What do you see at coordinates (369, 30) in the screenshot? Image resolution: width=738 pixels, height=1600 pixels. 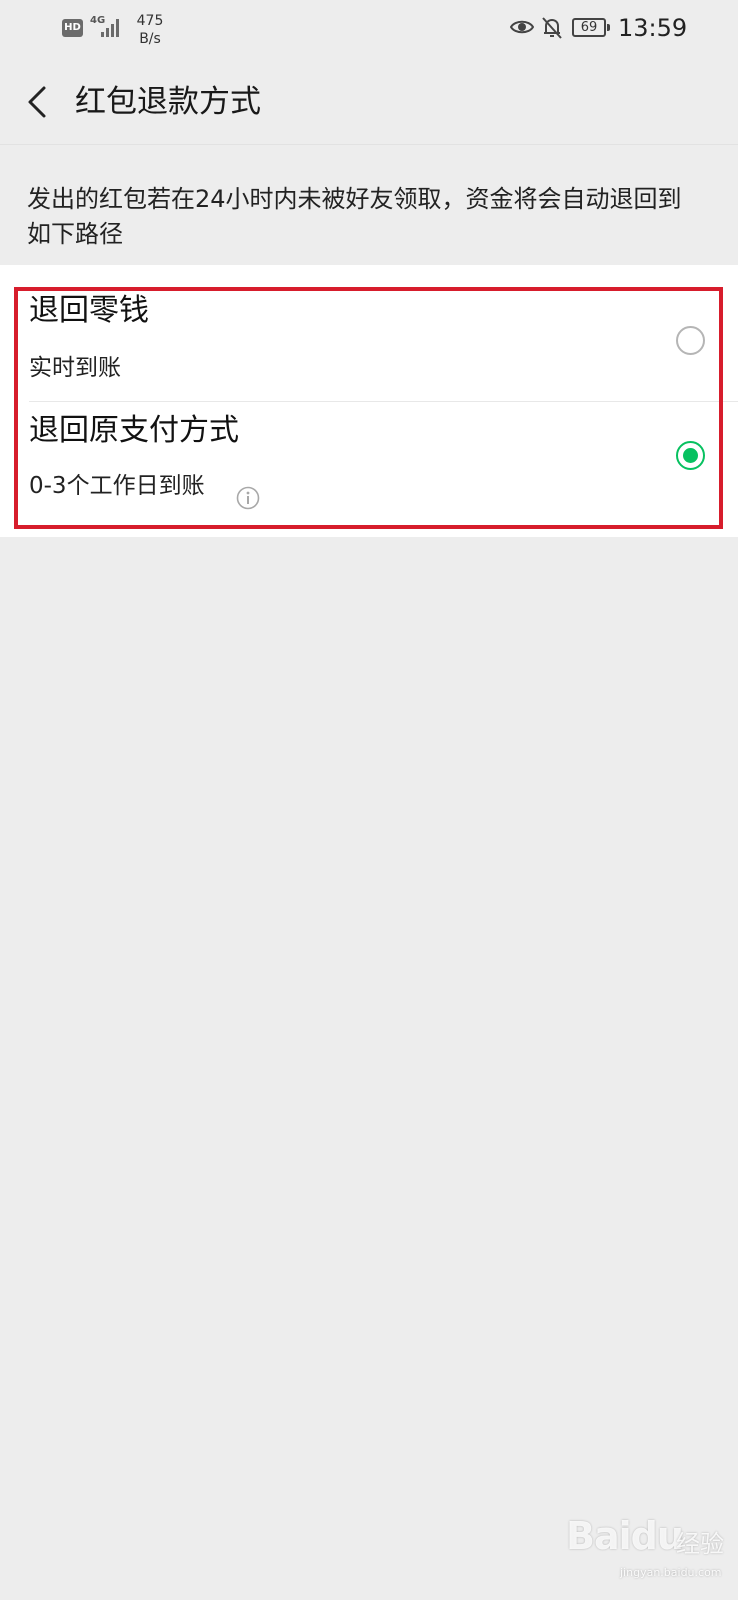 I see `status-bar: HD 4G 475 B/s 69 13:59` at bounding box center [369, 30].